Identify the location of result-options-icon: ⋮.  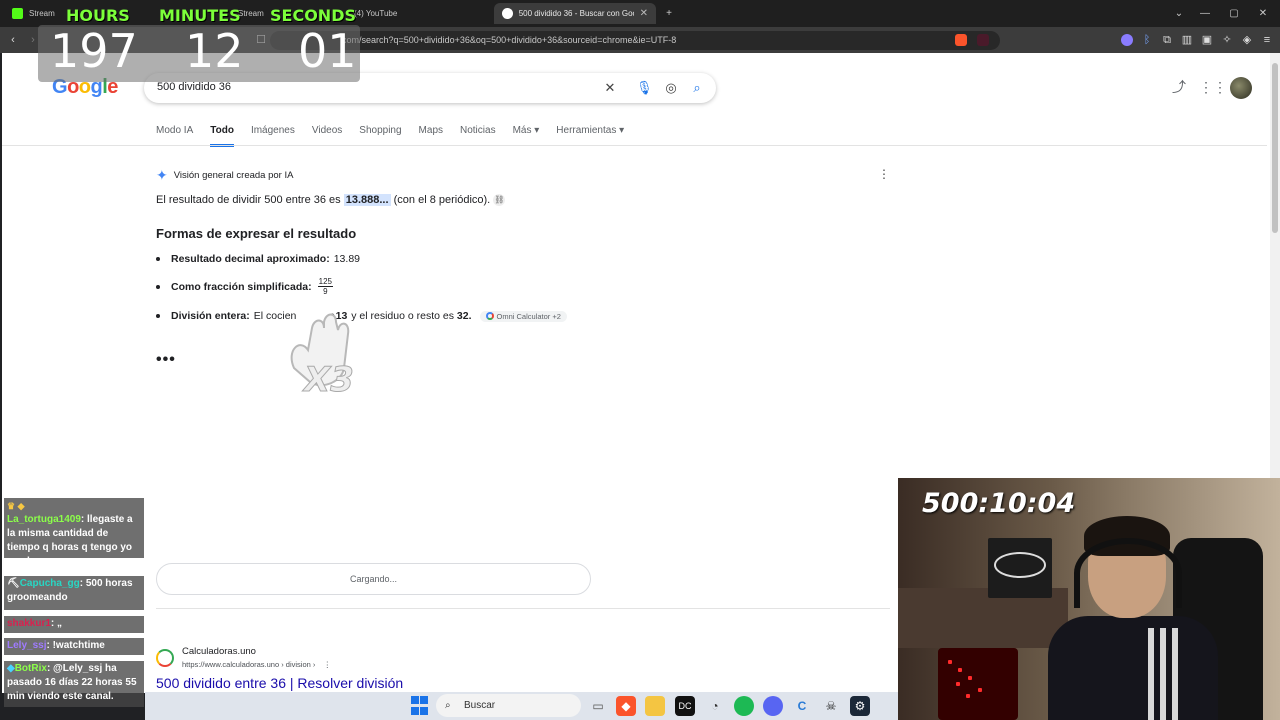
(328, 664).